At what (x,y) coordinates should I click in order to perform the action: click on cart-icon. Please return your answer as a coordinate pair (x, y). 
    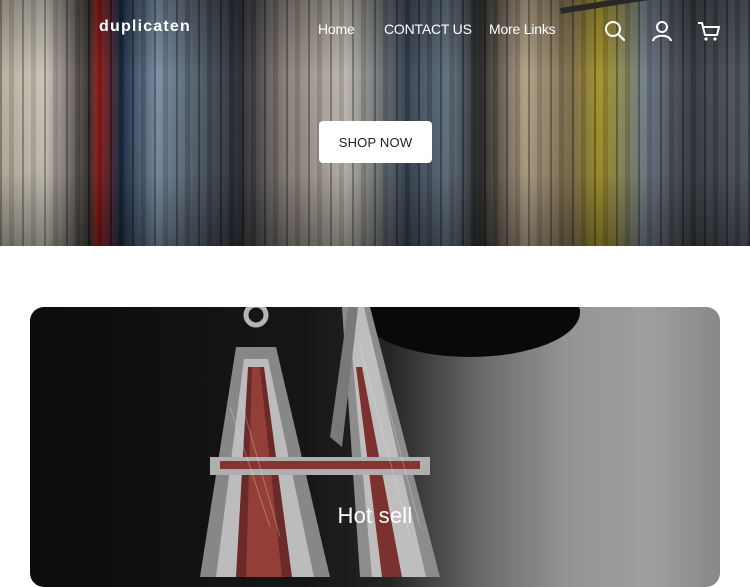
    Looking at the image, I should click on (709, 31).